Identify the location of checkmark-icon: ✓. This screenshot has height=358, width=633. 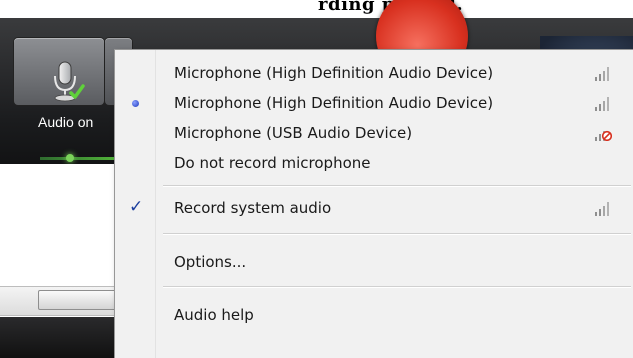
(136, 207).